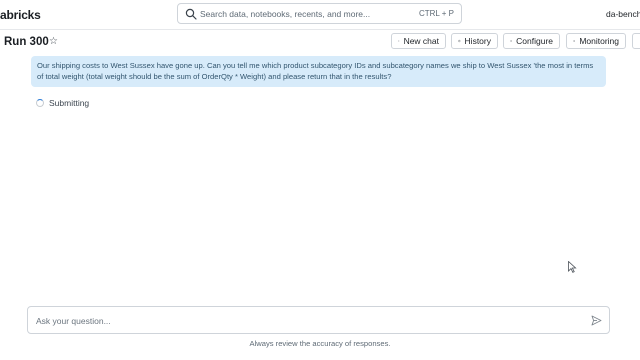 The height and width of the screenshot is (360, 640). I want to click on monitoring-button: Monitoring, so click(596, 41).